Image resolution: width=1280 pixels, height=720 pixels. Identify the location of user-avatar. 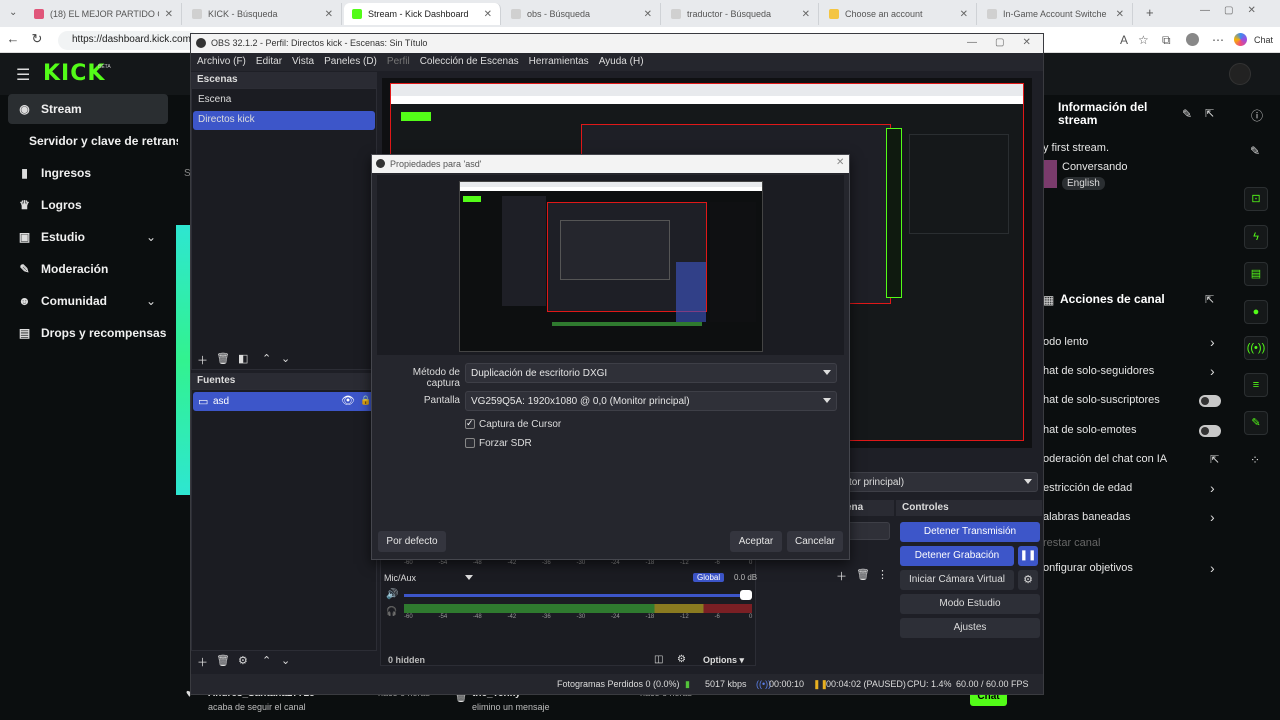
(1240, 74).